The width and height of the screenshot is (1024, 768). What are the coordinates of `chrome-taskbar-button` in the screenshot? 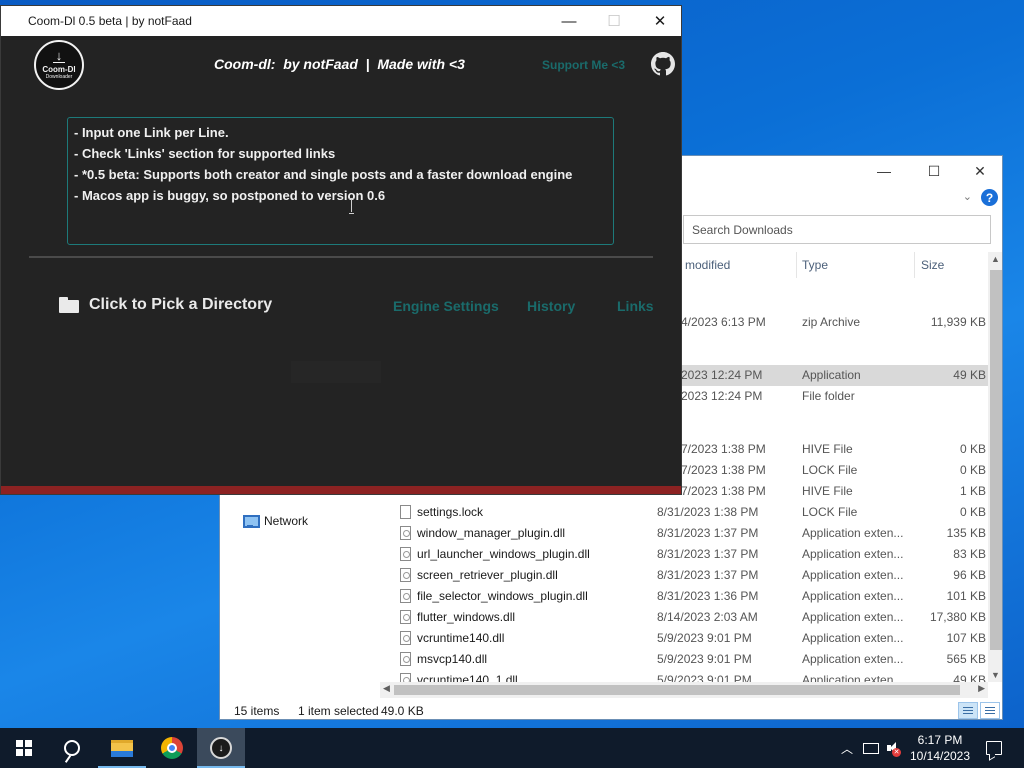 It's located at (172, 748).